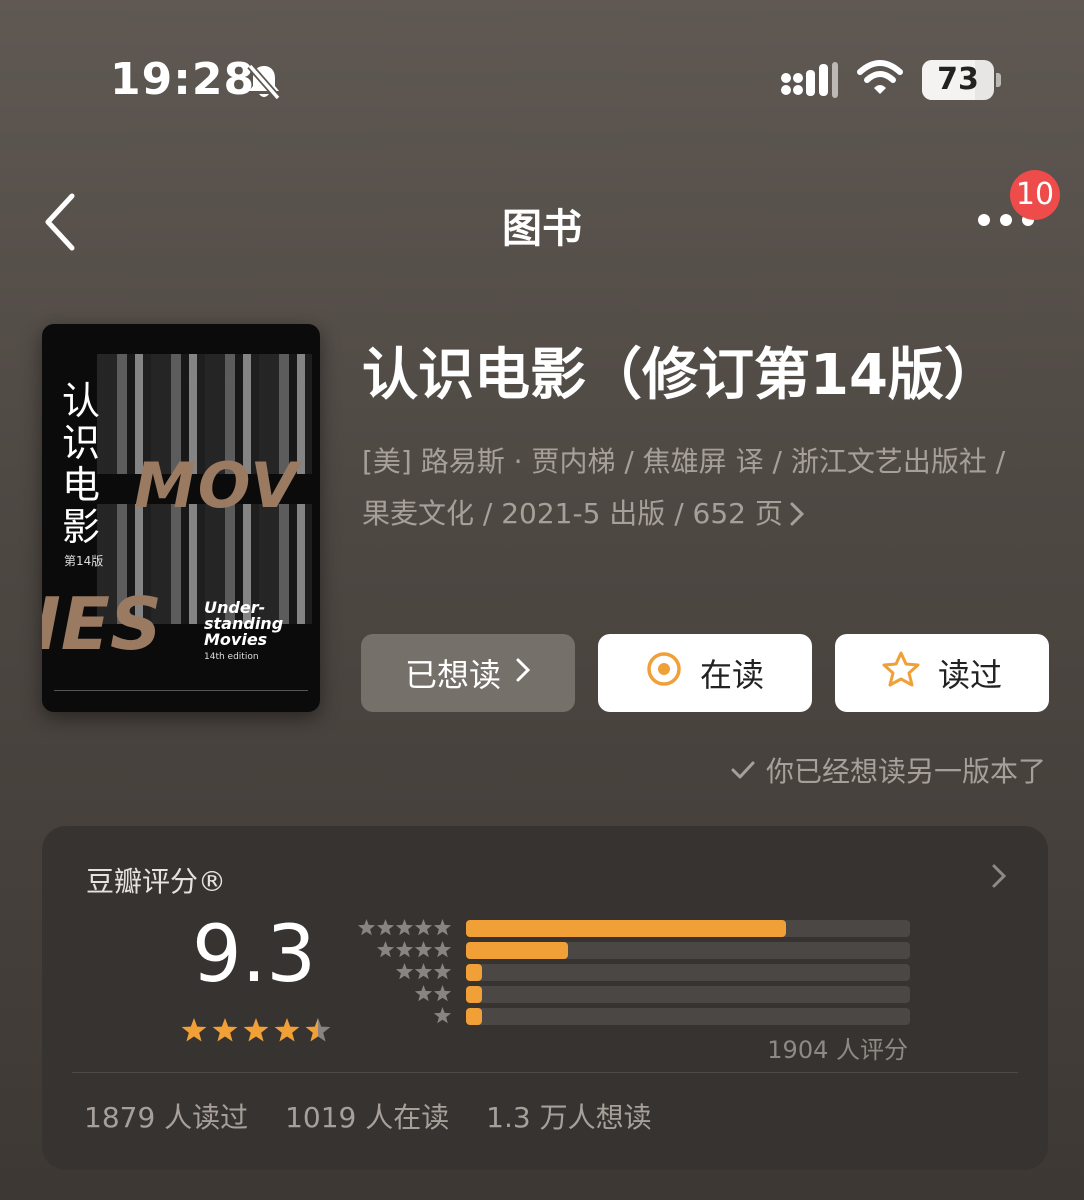  Describe the element at coordinates (905, 771) in the screenshot. I see `other-edition-text: 你已经想读另一版本了` at that location.